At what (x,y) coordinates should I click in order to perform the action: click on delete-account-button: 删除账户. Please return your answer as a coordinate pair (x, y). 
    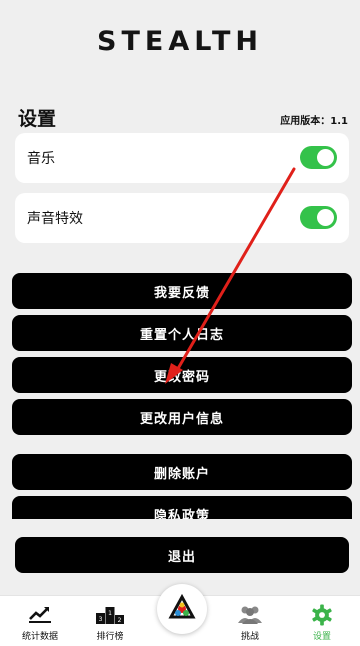
    Looking at the image, I should click on (182, 472).